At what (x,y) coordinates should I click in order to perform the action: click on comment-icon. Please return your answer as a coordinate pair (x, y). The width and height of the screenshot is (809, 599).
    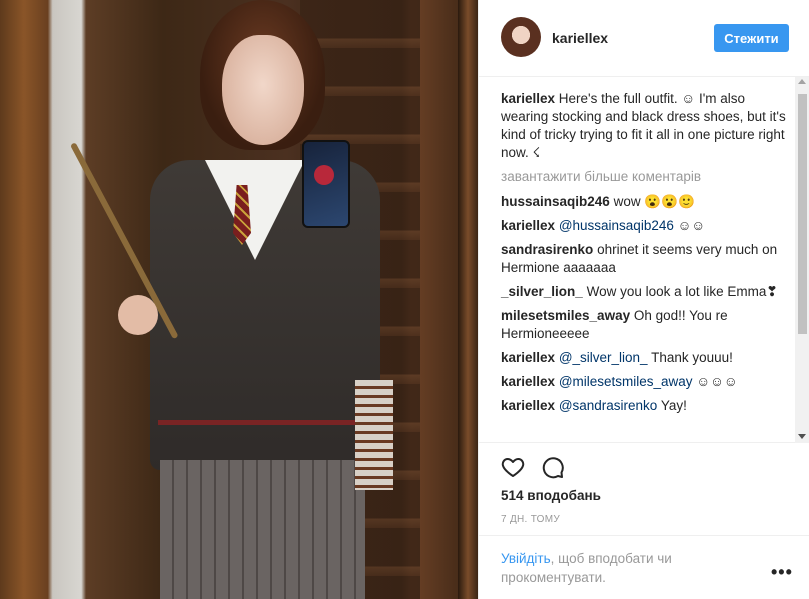
    Looking at the image, I should click on (553, 467).